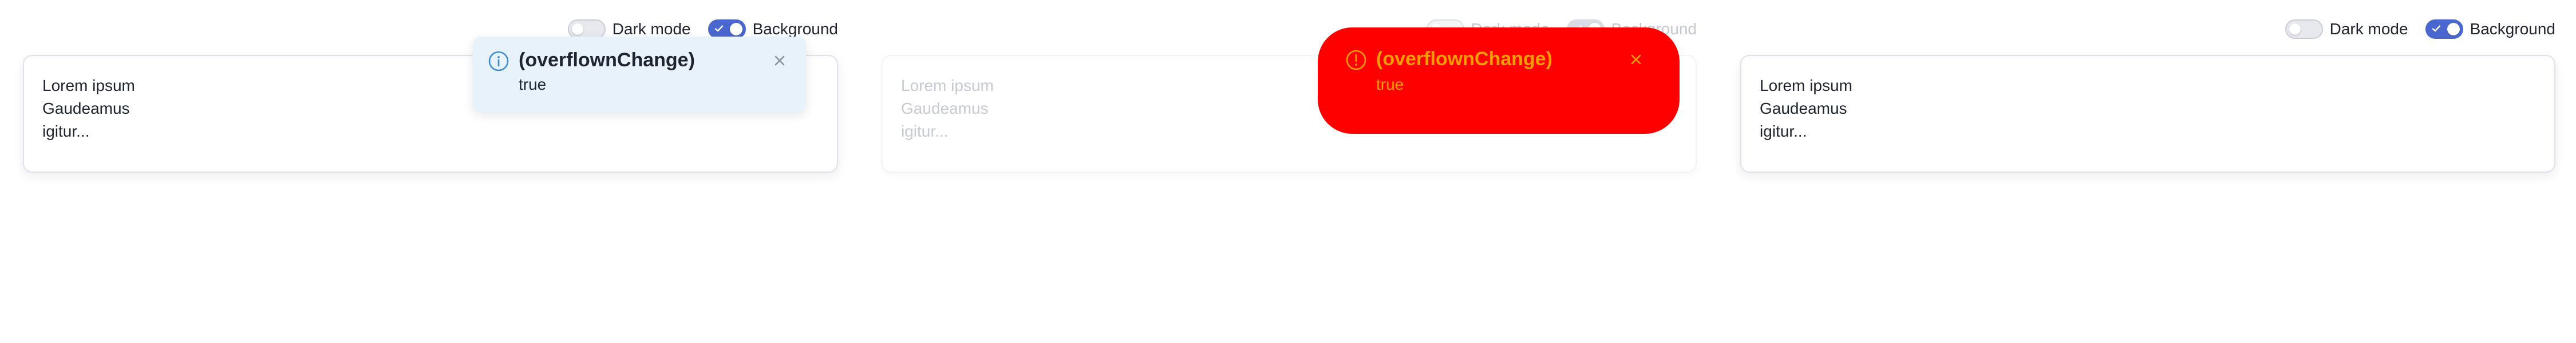 The height and width of the screenshot is (343, 2576). I want to click on toast-info: (overflownChange) true, so click(639, 74).